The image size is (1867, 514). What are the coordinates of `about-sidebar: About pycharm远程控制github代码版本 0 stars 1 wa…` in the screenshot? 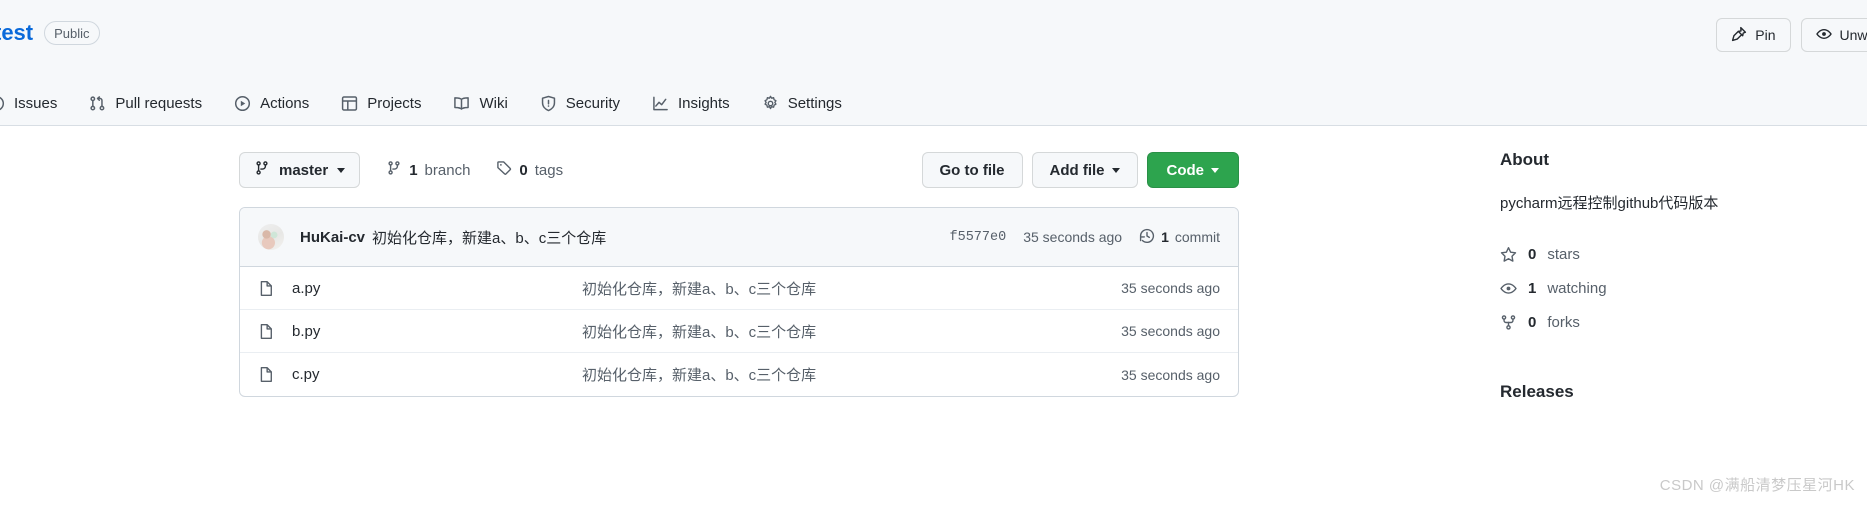 It's located at (1680, 276).